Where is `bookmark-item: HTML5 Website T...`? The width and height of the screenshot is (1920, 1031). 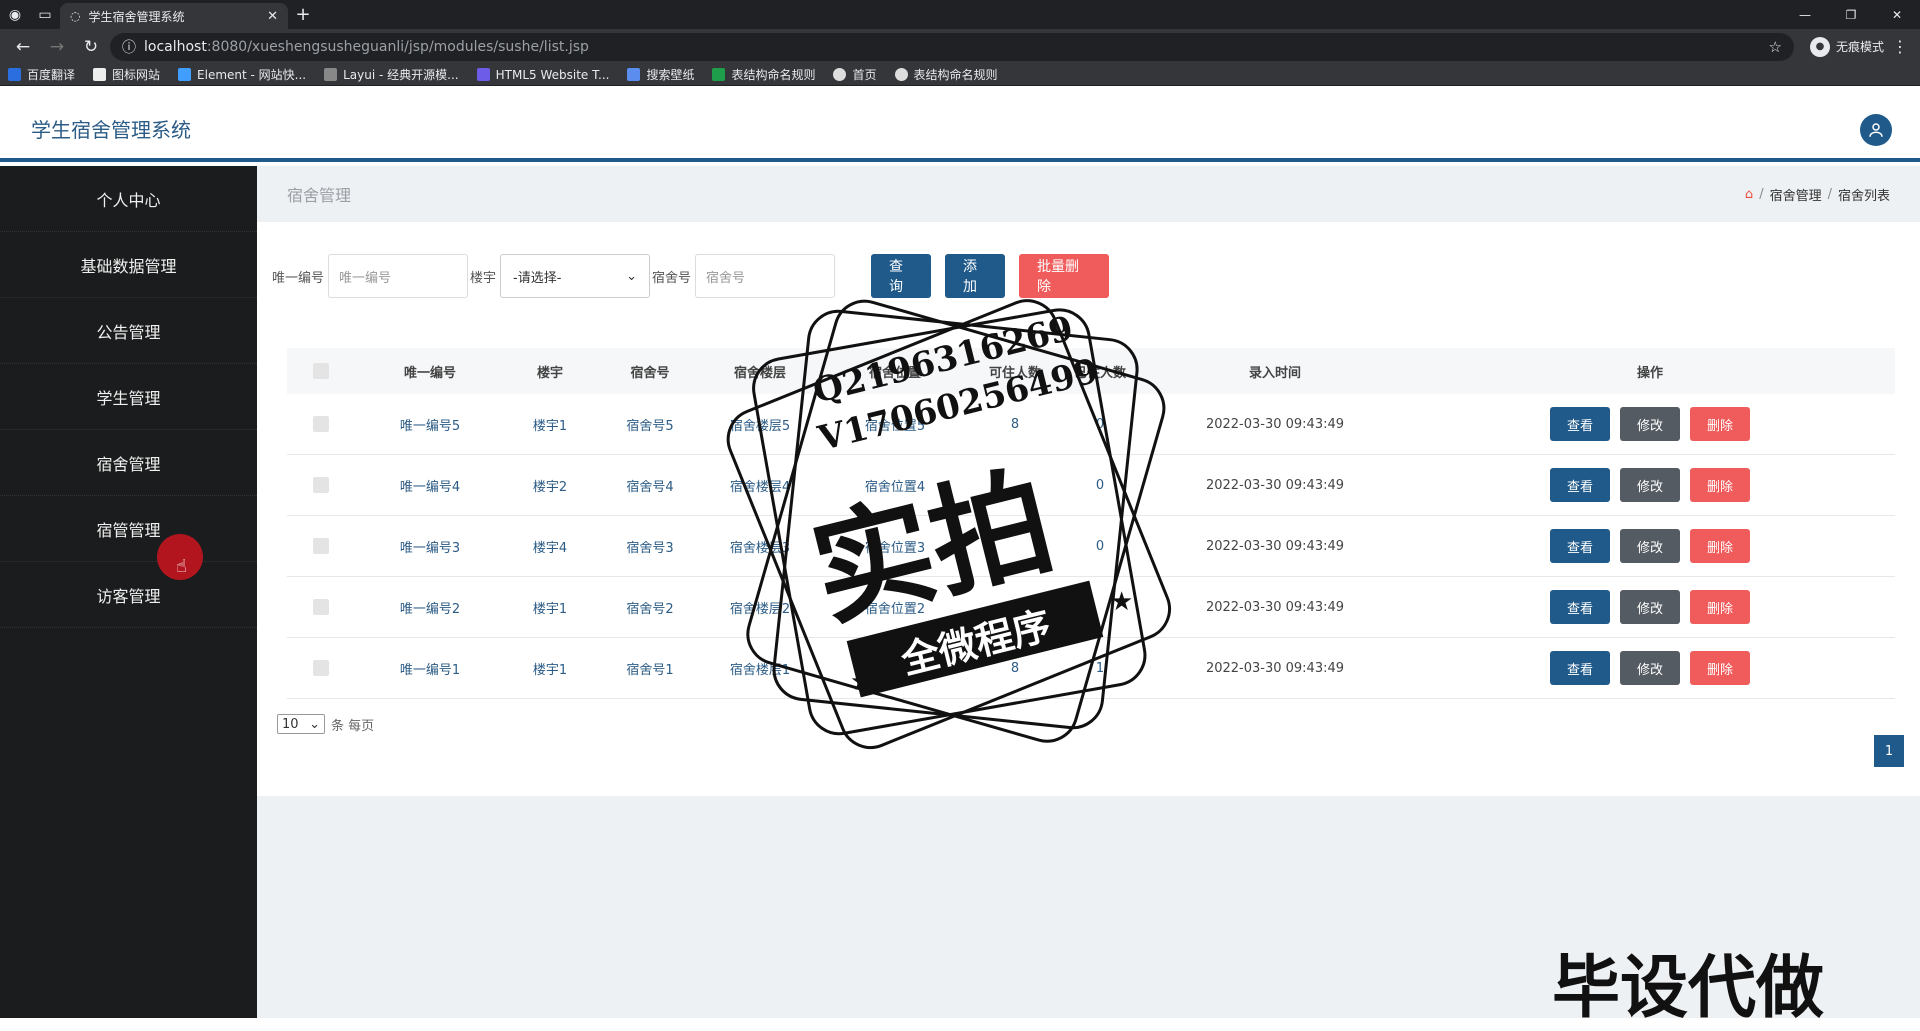
bookmark-item: HTML5 Website T... is located at coordinates (542, 75).